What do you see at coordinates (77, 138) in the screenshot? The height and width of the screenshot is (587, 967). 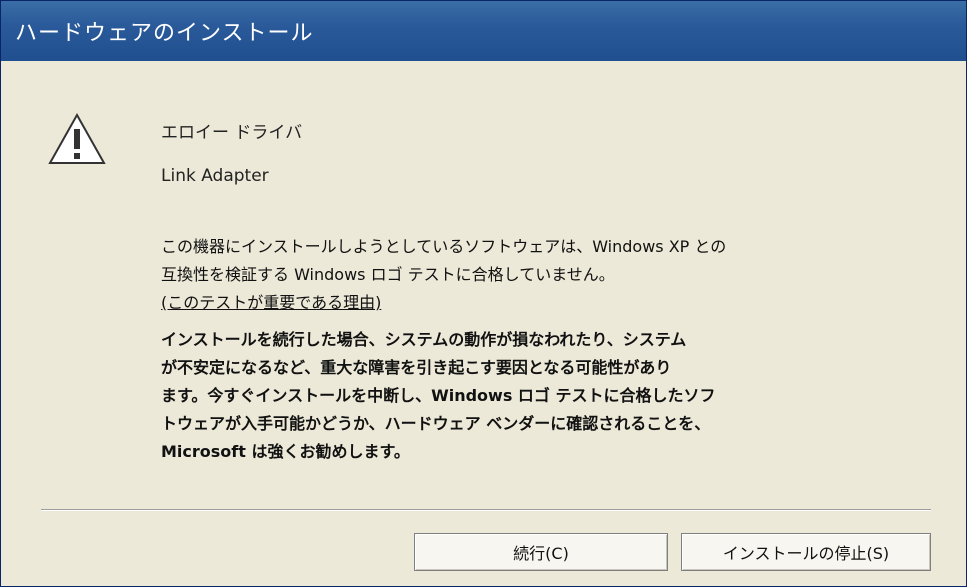 I see `warning-icon` at bounding box center [77, 138].